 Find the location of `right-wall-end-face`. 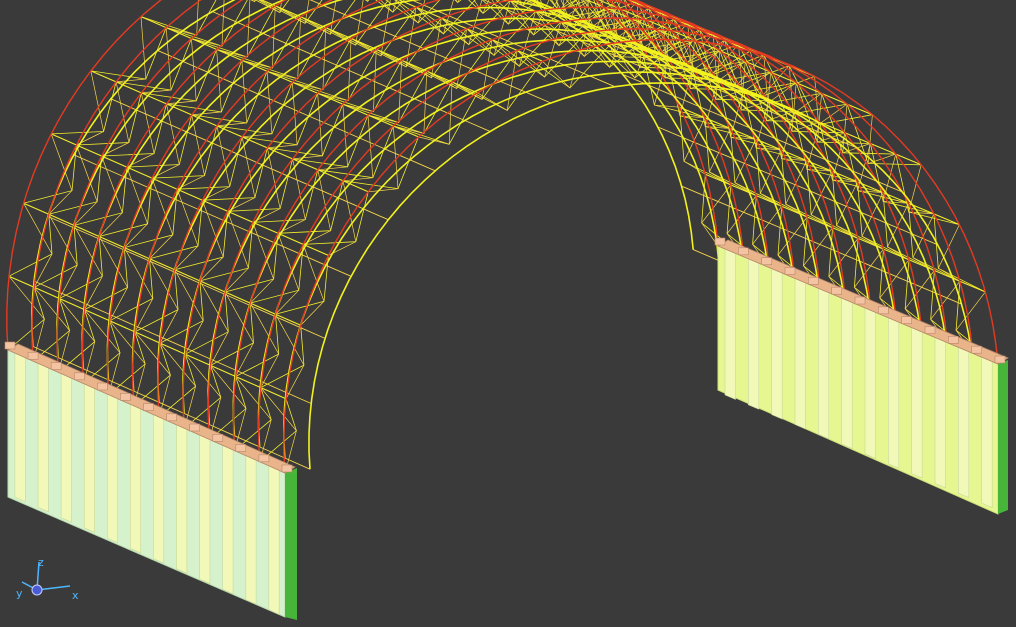

right-wall-end-face is located at coordinates (1003, 437).